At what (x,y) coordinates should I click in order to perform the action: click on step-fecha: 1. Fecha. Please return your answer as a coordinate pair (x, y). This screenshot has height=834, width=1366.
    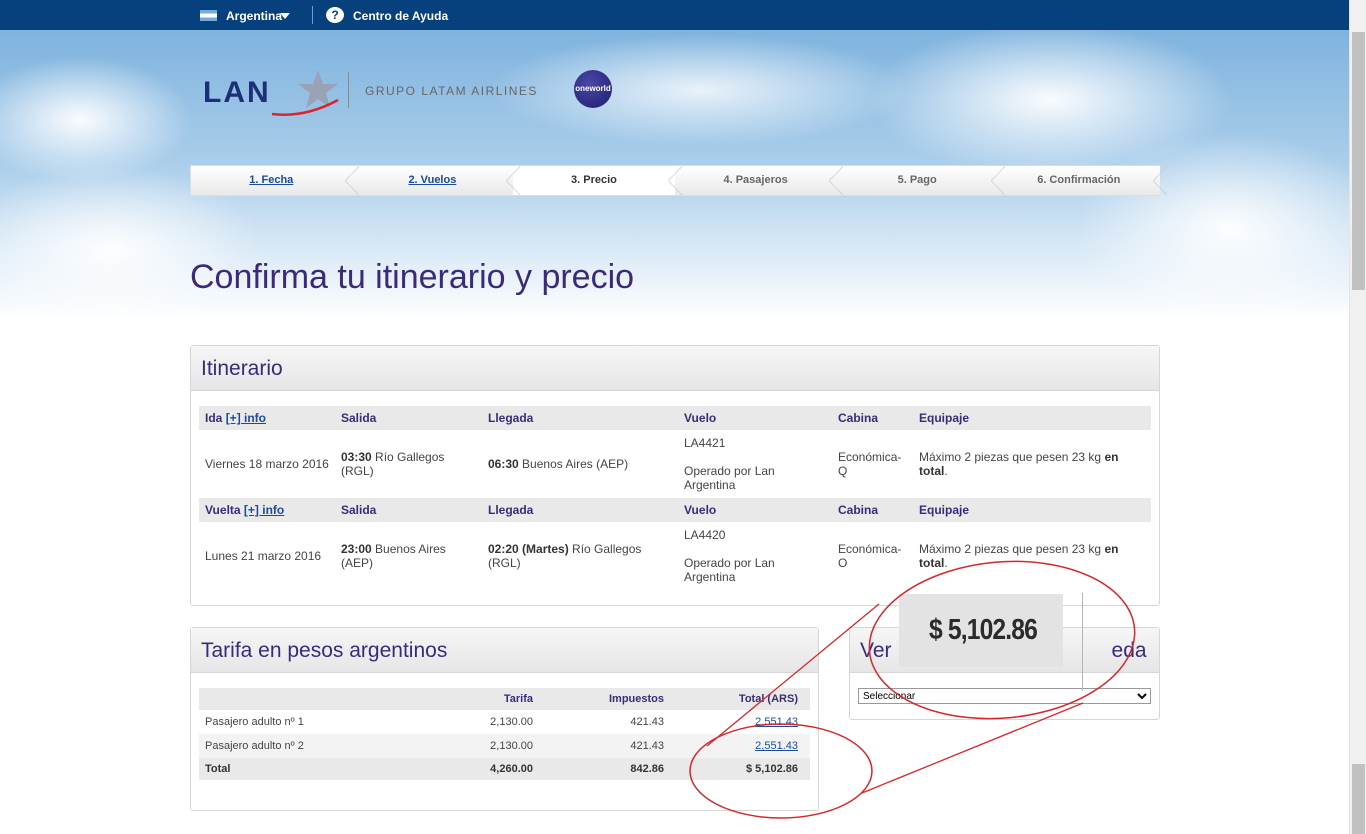
    Looking at the image, I should click on (274, 180).